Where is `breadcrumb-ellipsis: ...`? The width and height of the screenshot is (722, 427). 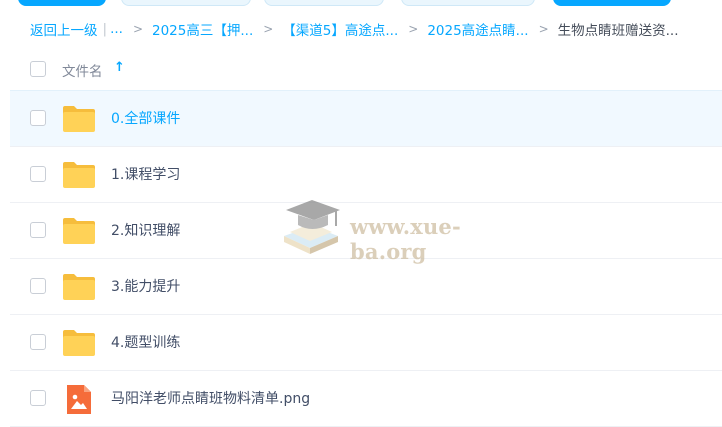 breadcrumb-ellipsis: ... is located at coordinates (116, 29).